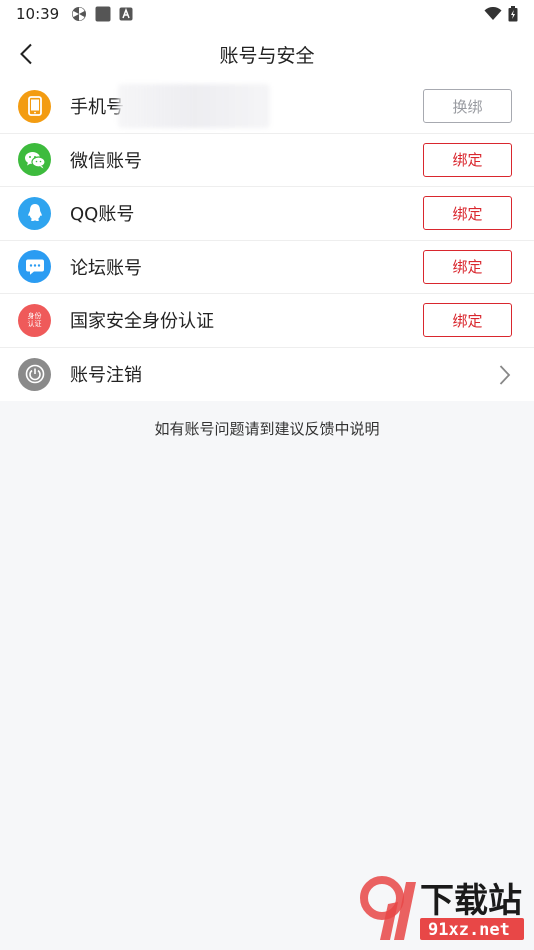  Describe the element at coordinates (505, 374) in the screenshot. I see `chevron-right-icon` at that location.